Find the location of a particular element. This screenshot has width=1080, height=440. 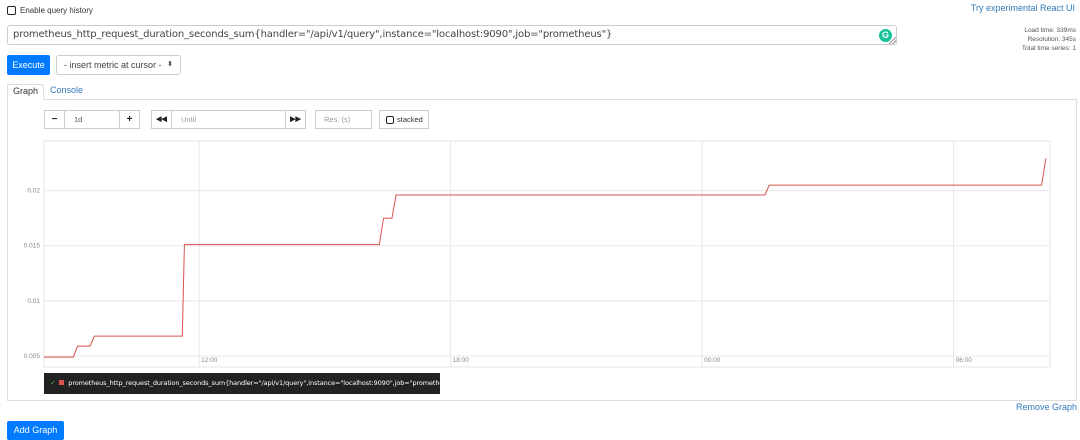

legend-check-icon: ✓ is located at coordinates (53, 383).